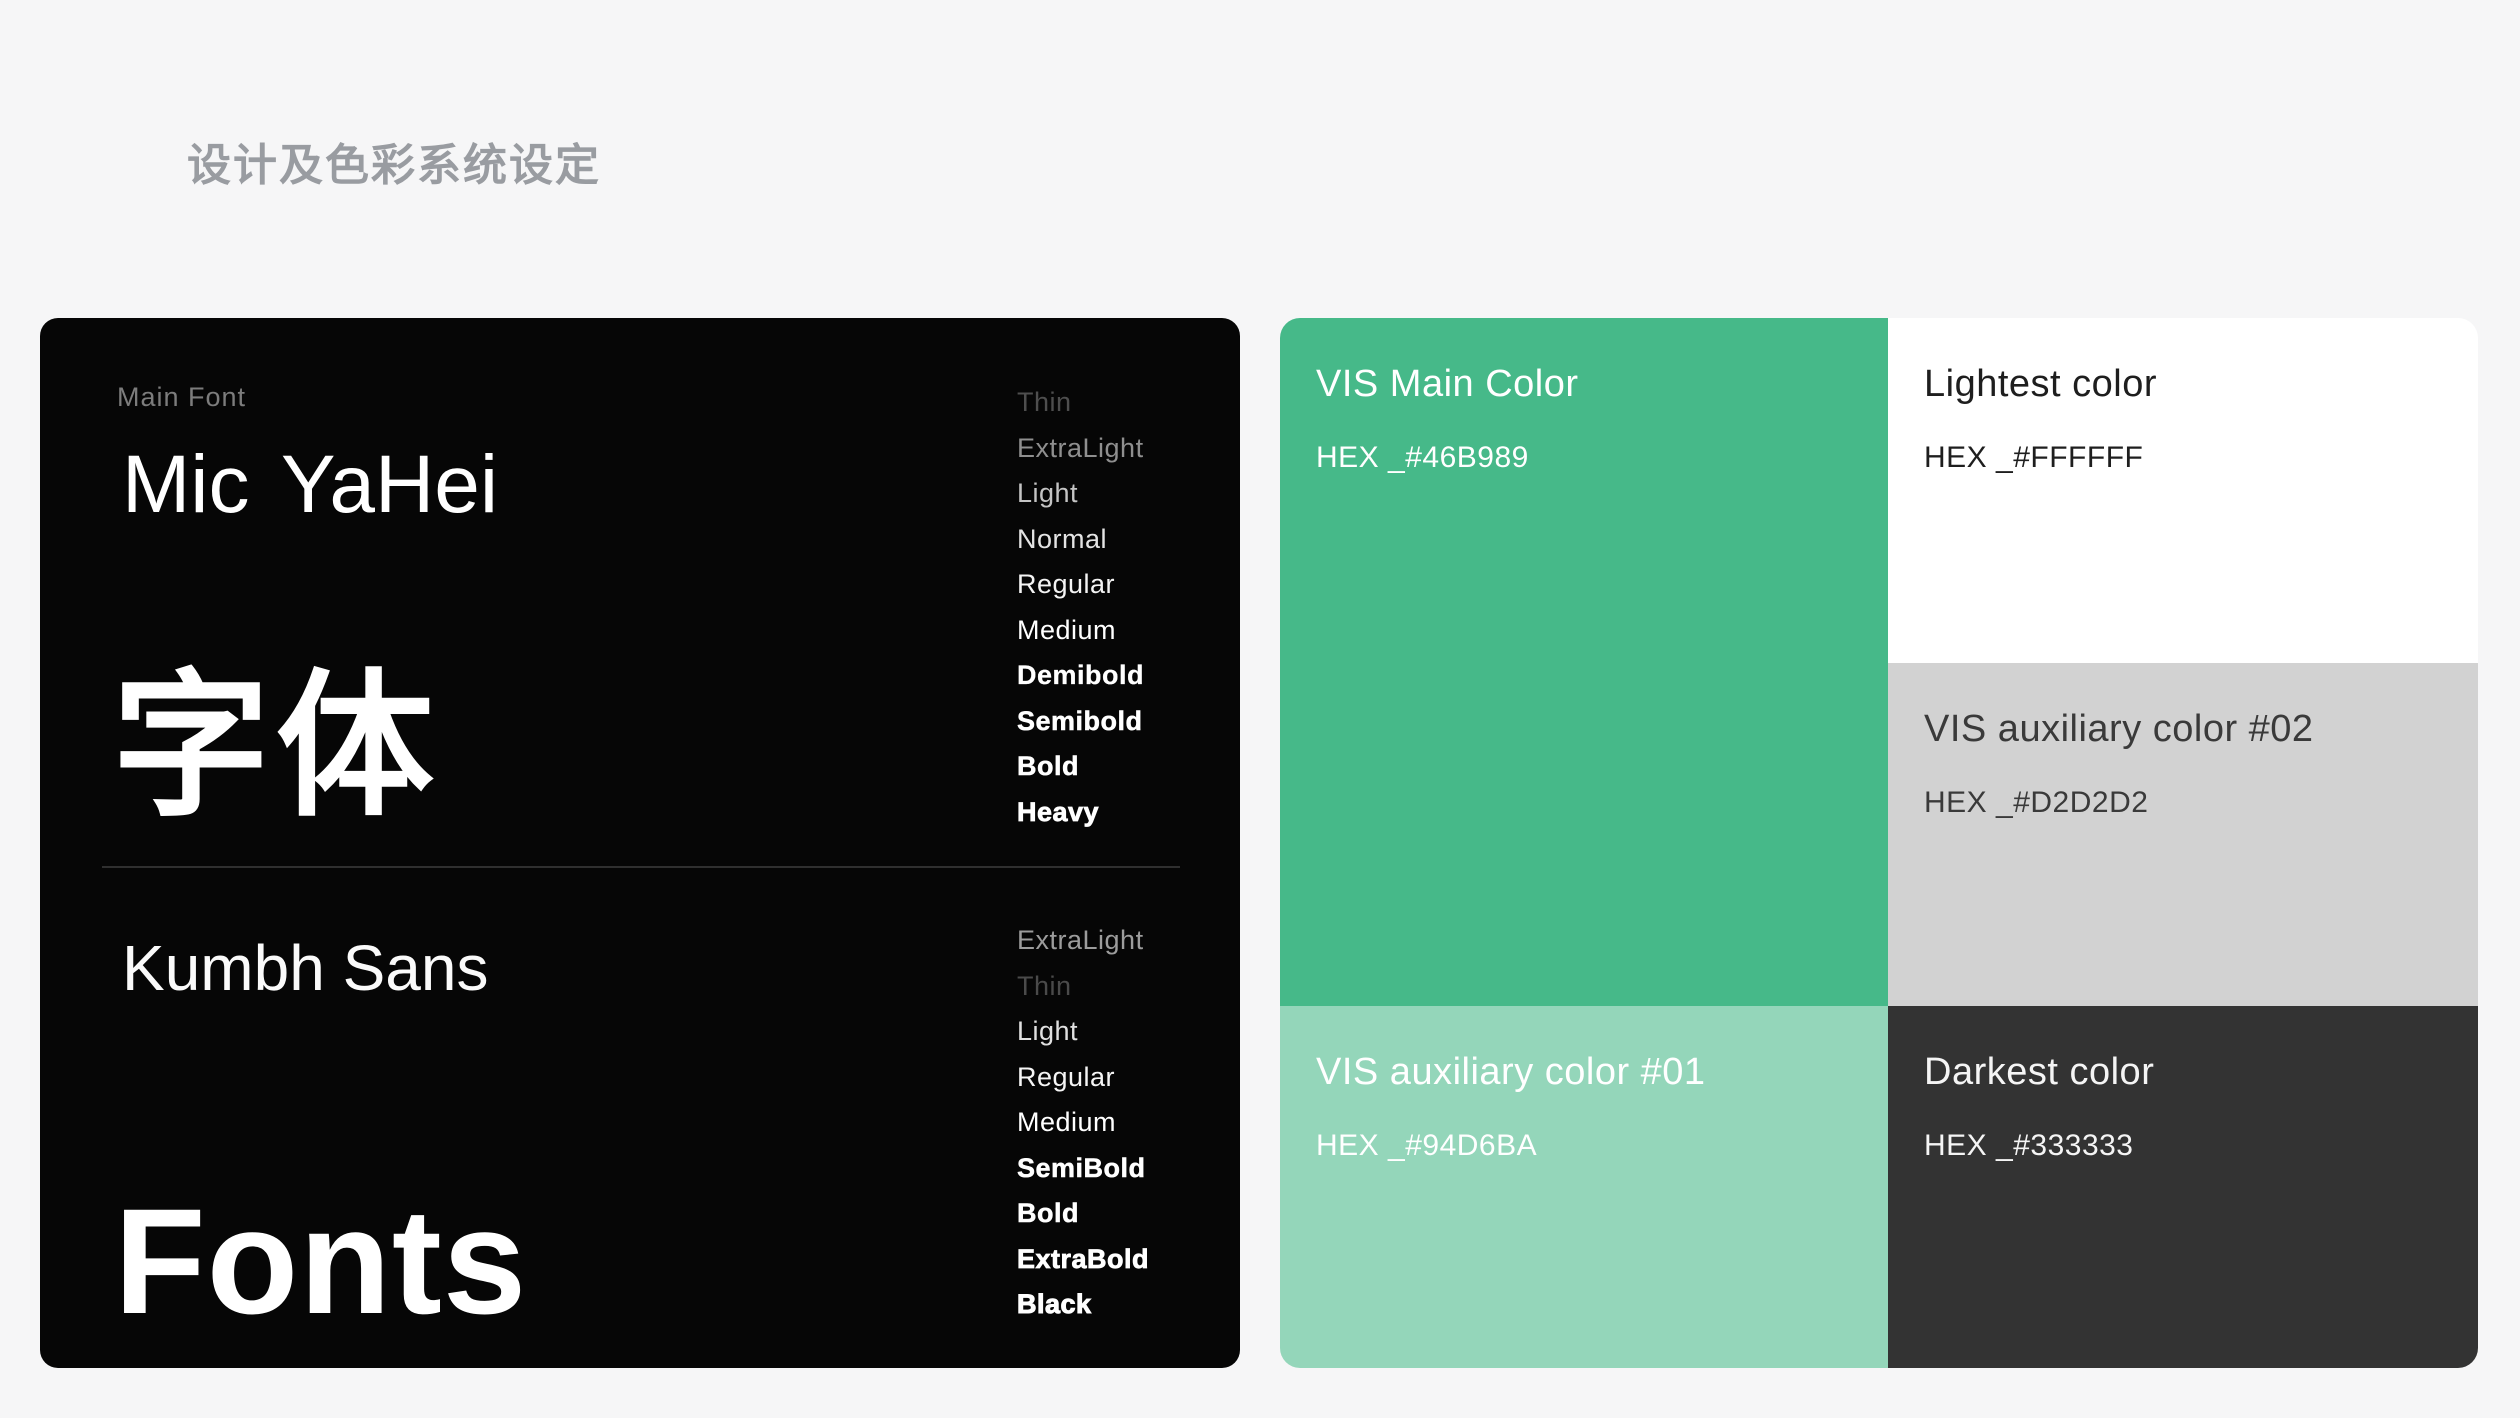 The height and width of the screenshot is (1418, 2520). I want to click on swatch-hex-value: HEX _#FFFFFF, so click(2034, 457).